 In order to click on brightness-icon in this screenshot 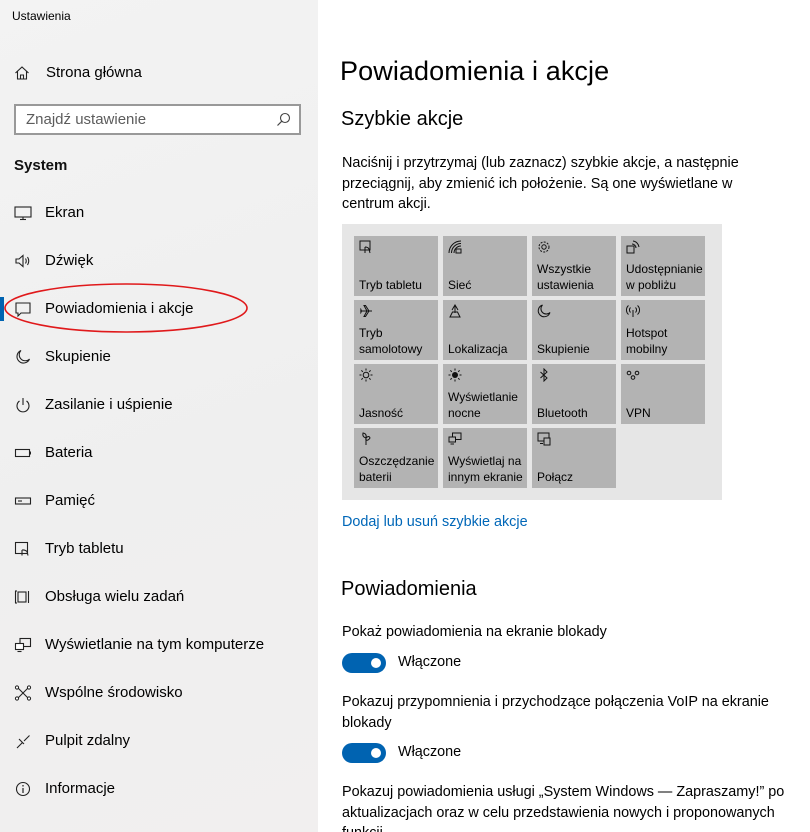, I will do `click(366, 375)`.